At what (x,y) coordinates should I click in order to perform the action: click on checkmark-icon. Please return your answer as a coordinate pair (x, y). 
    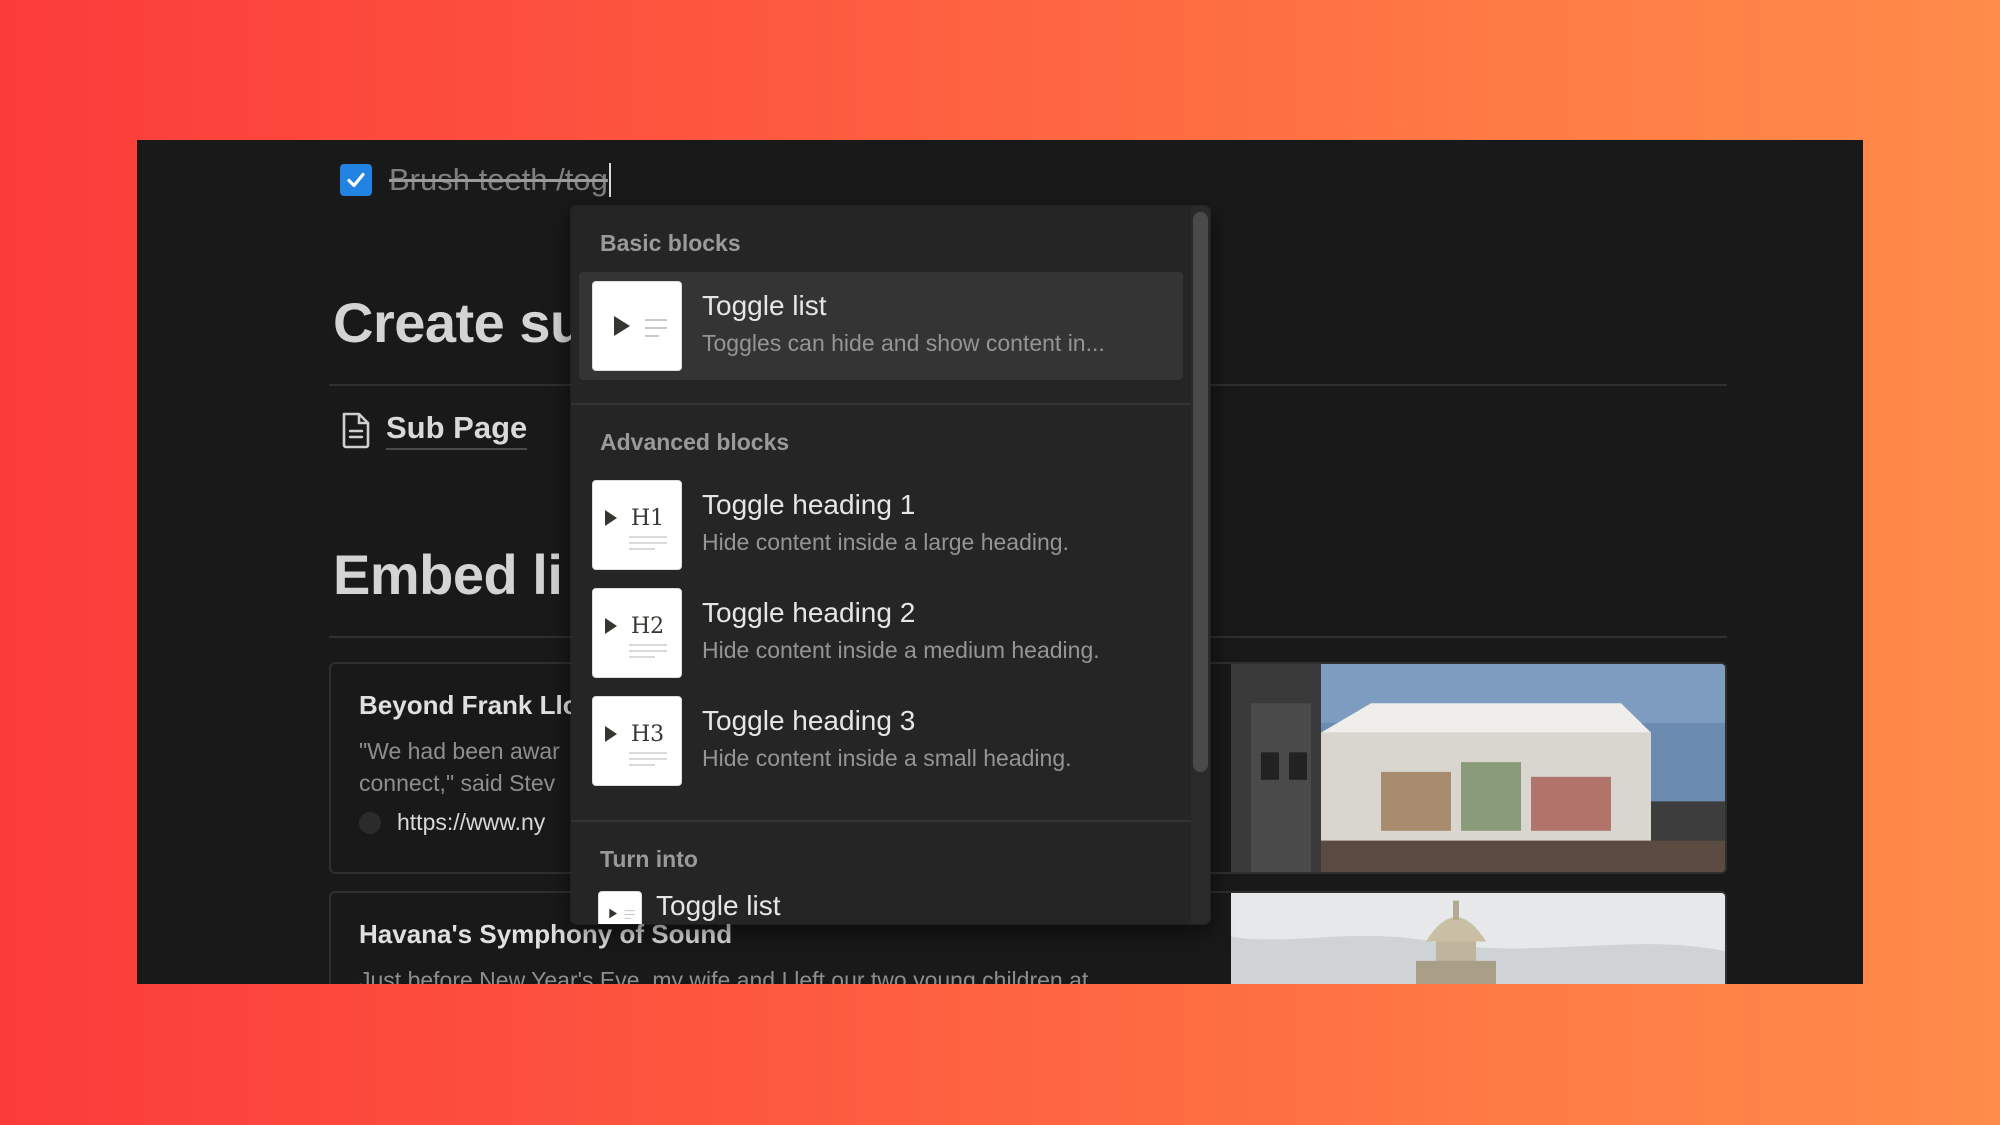
    Looking at the image, I should click on (356, 180).